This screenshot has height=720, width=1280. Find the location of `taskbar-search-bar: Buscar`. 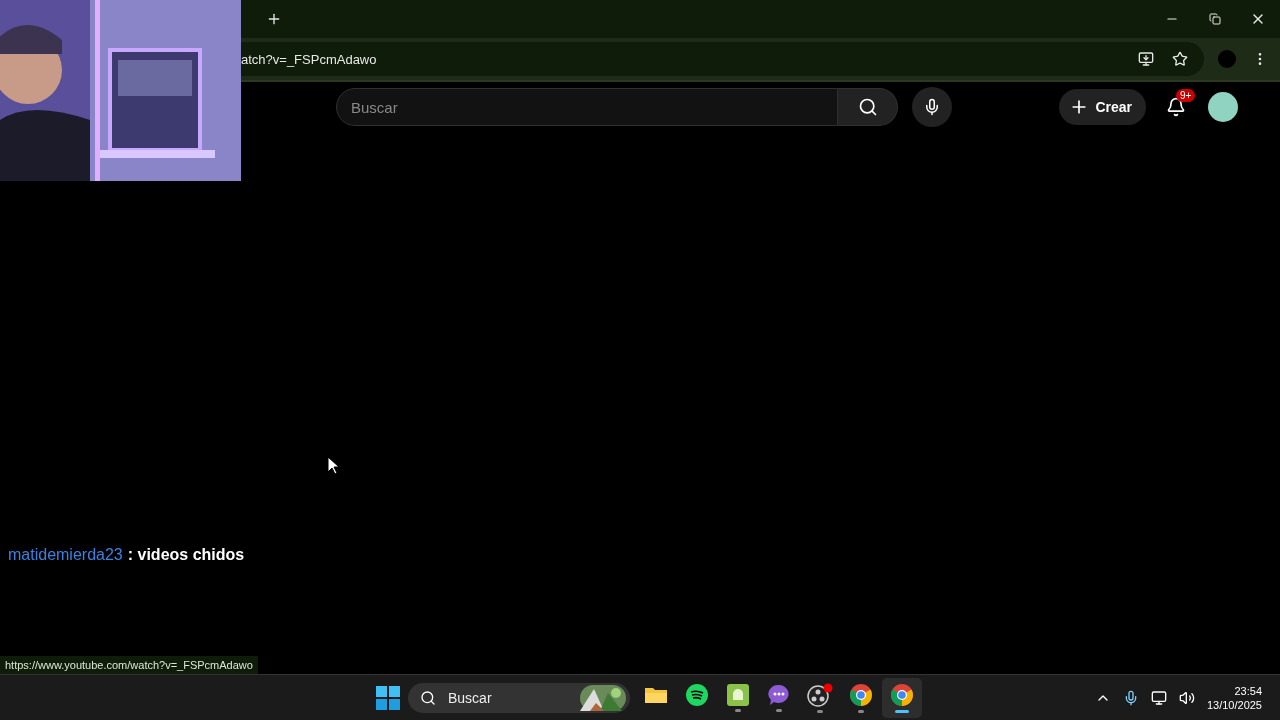

taskbar-search-bar: Buscar is located at coordinates (519, 697).